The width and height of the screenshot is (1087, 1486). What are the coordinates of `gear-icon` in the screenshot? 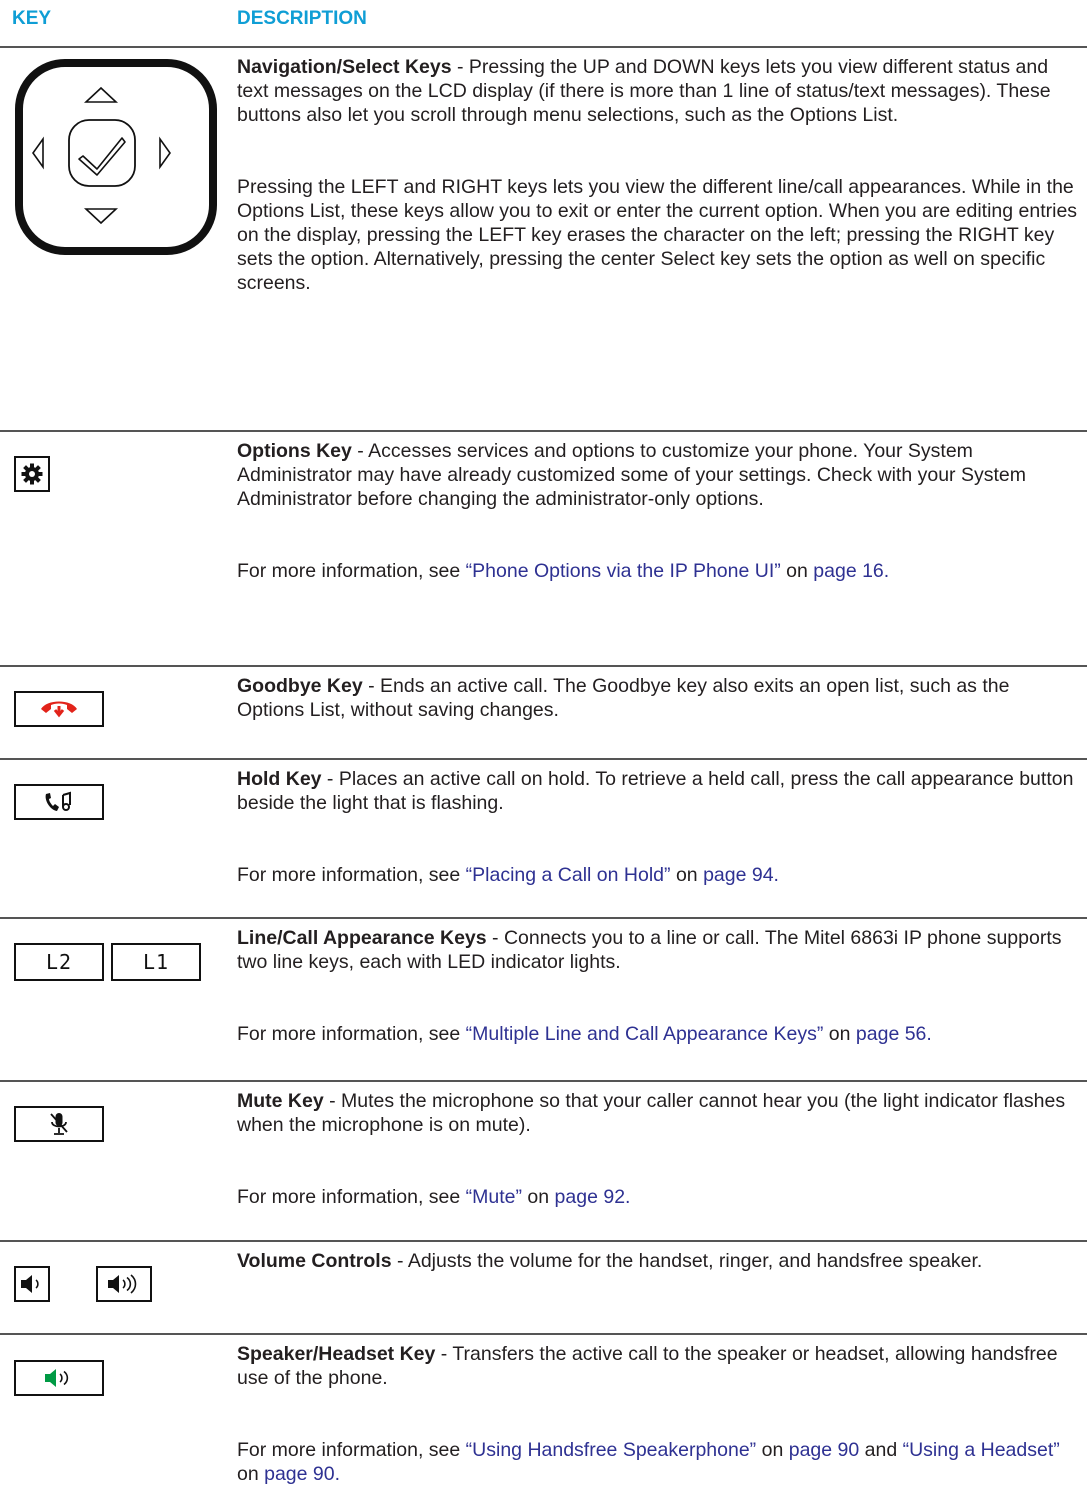 It's located at (32, 474).